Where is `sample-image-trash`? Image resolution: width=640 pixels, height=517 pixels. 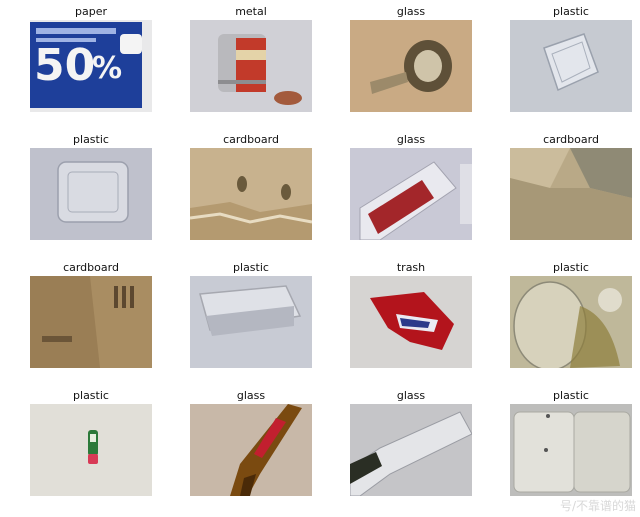 sample-image-trash is located at coordinates (411, 322).